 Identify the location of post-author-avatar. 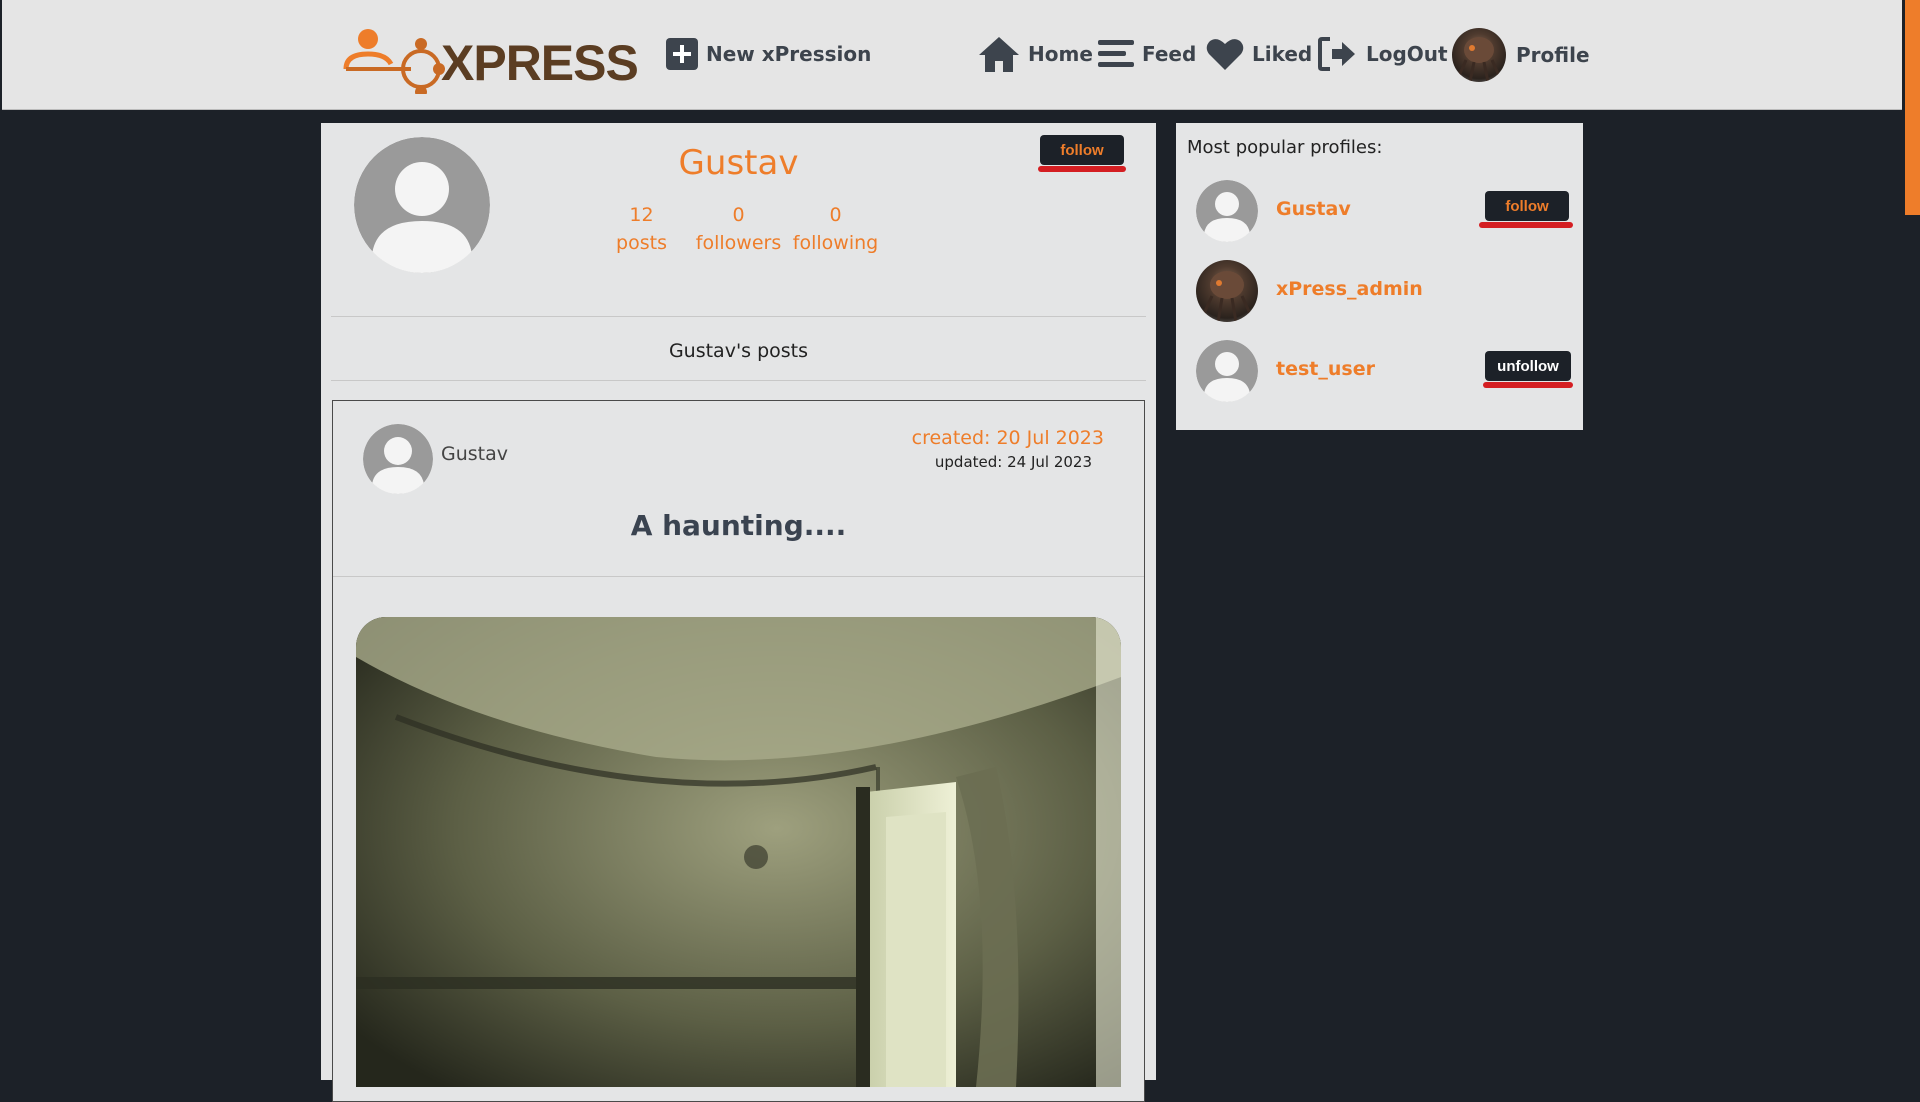
(398, 459).